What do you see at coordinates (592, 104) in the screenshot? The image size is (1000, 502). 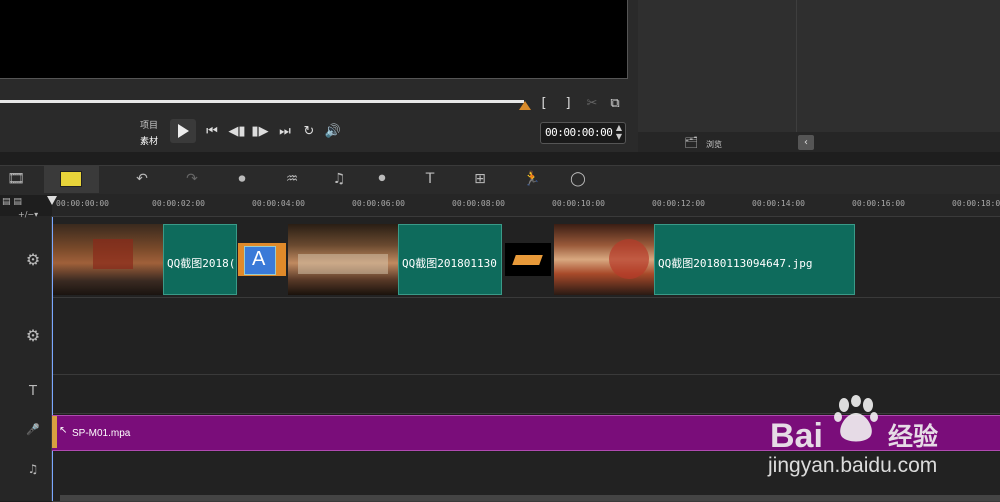 I see `cut-icon: ✂` at bounding box center [592, 104].